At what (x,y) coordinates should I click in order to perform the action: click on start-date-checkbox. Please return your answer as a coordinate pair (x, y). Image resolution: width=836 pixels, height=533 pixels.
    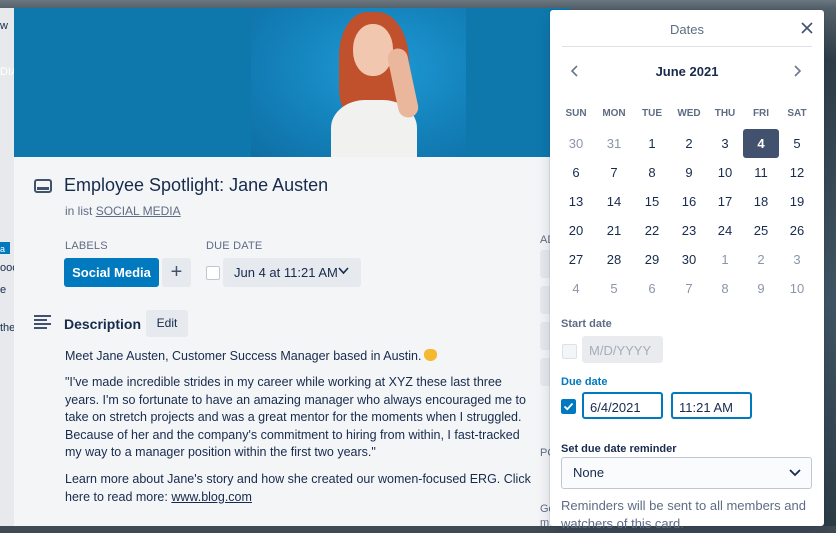
    Looking at the image, I should click on (569, 351).